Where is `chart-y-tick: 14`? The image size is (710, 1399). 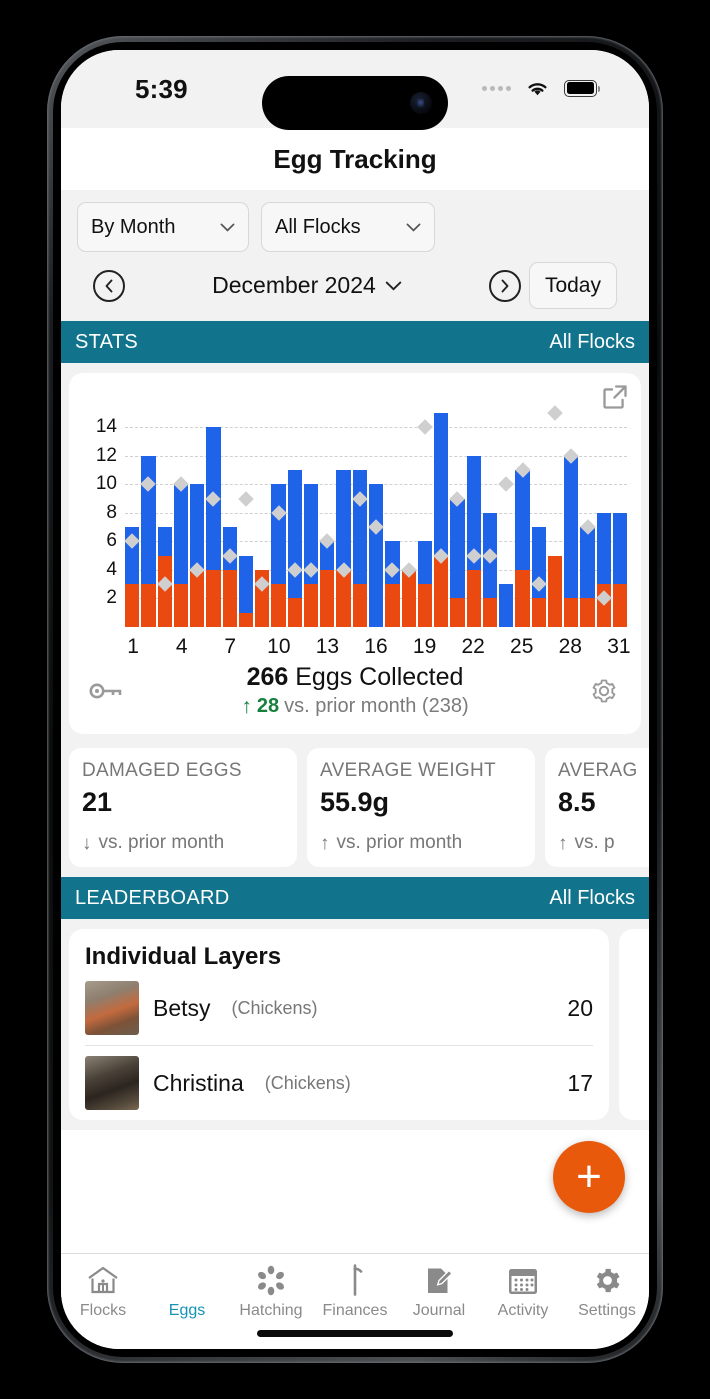 chart-y-tick: 14 is located at coordinates (106, 427).